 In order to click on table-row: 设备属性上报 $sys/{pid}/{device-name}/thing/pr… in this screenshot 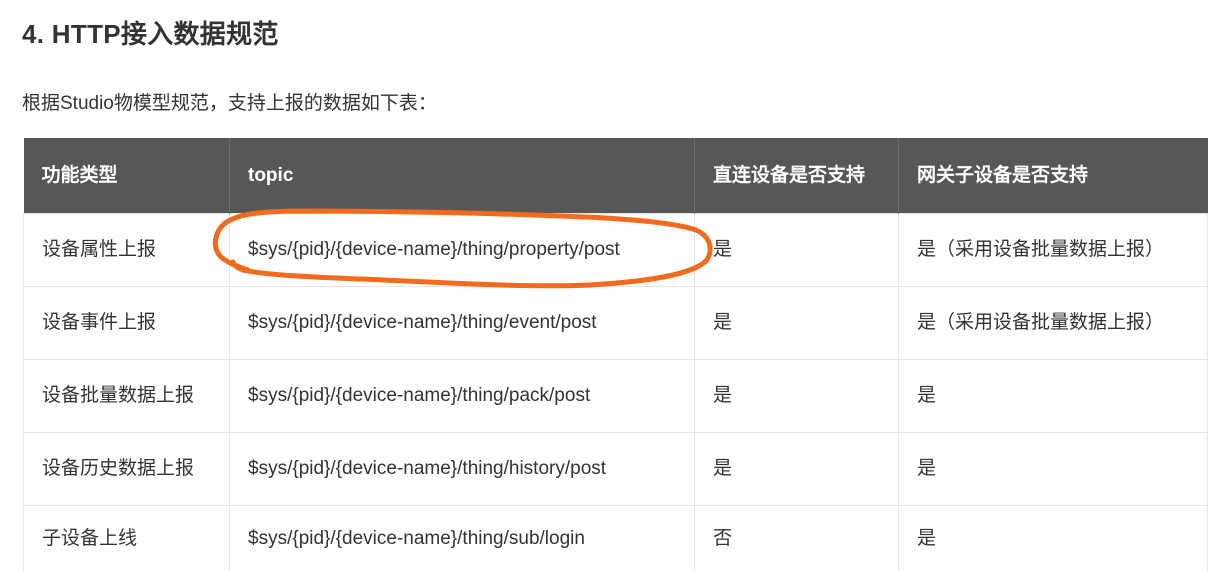, I will do `click(615, 250)`.